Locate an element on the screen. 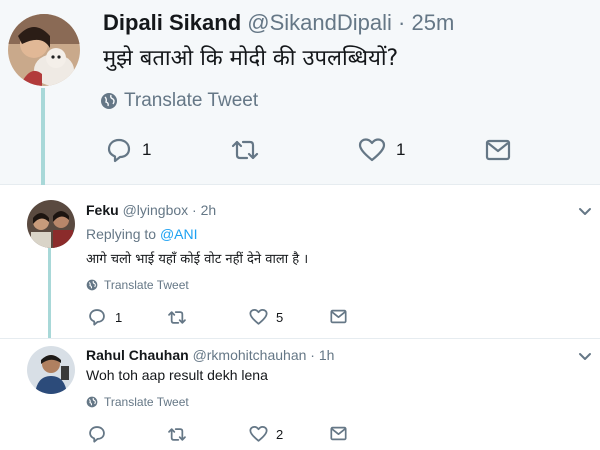  author-name: Feku is located at coordinates (102, 210).